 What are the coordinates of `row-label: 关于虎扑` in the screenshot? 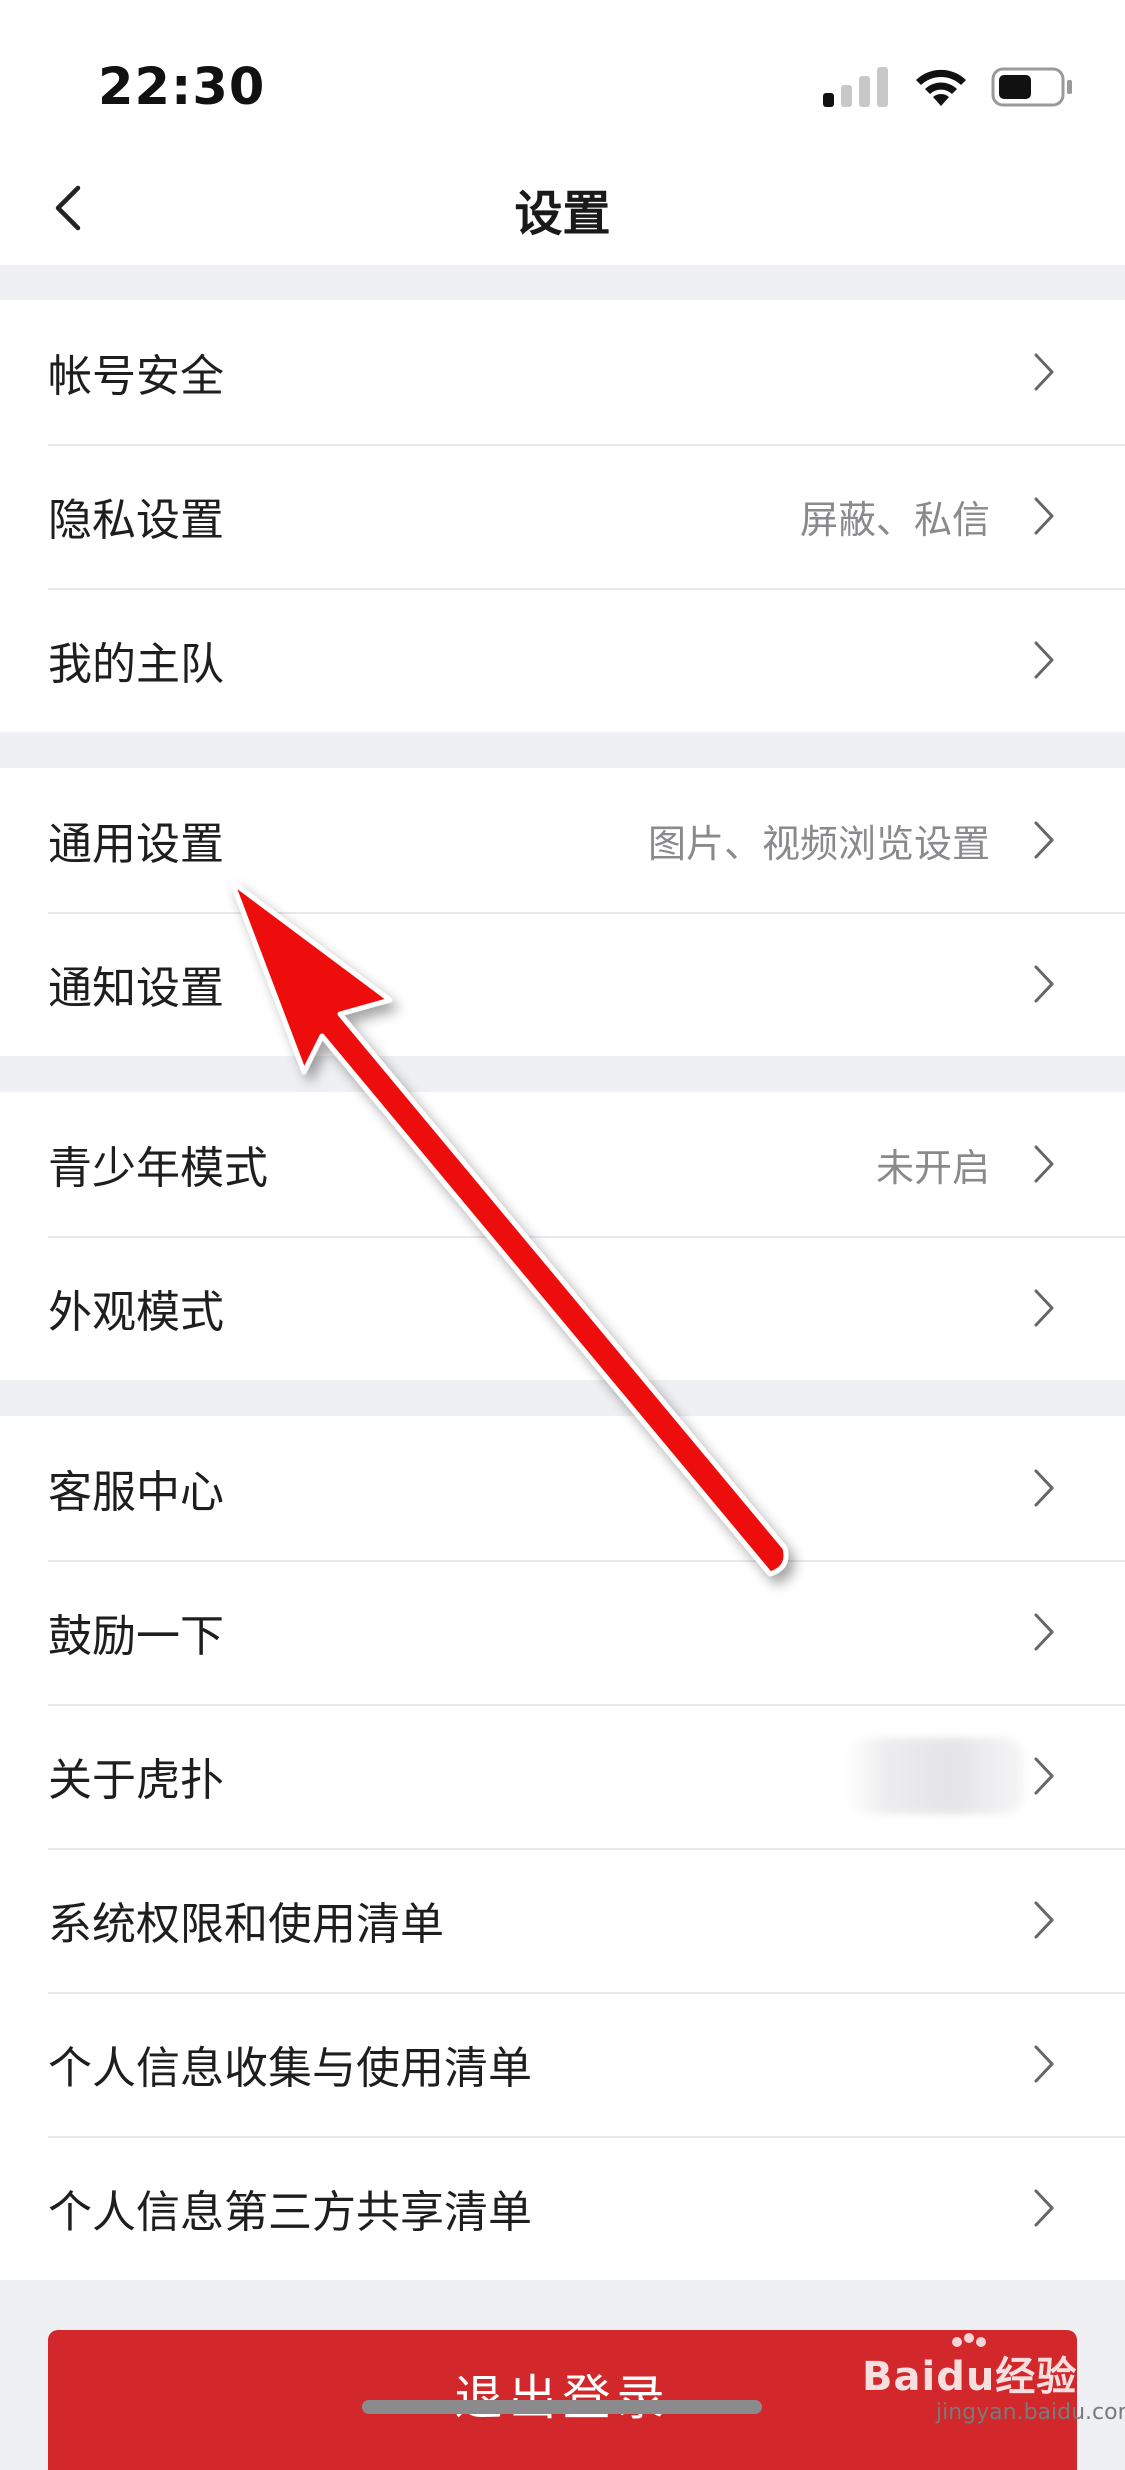 It's located at (136, 1780).